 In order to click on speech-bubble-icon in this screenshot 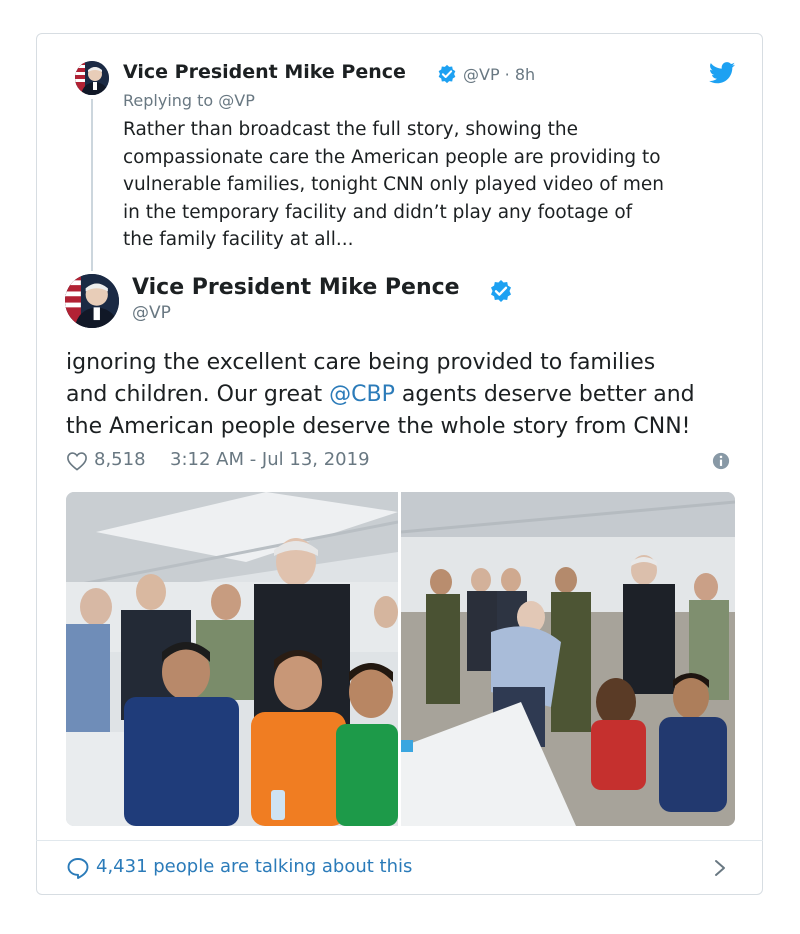, I will do `click(78, 868)`.